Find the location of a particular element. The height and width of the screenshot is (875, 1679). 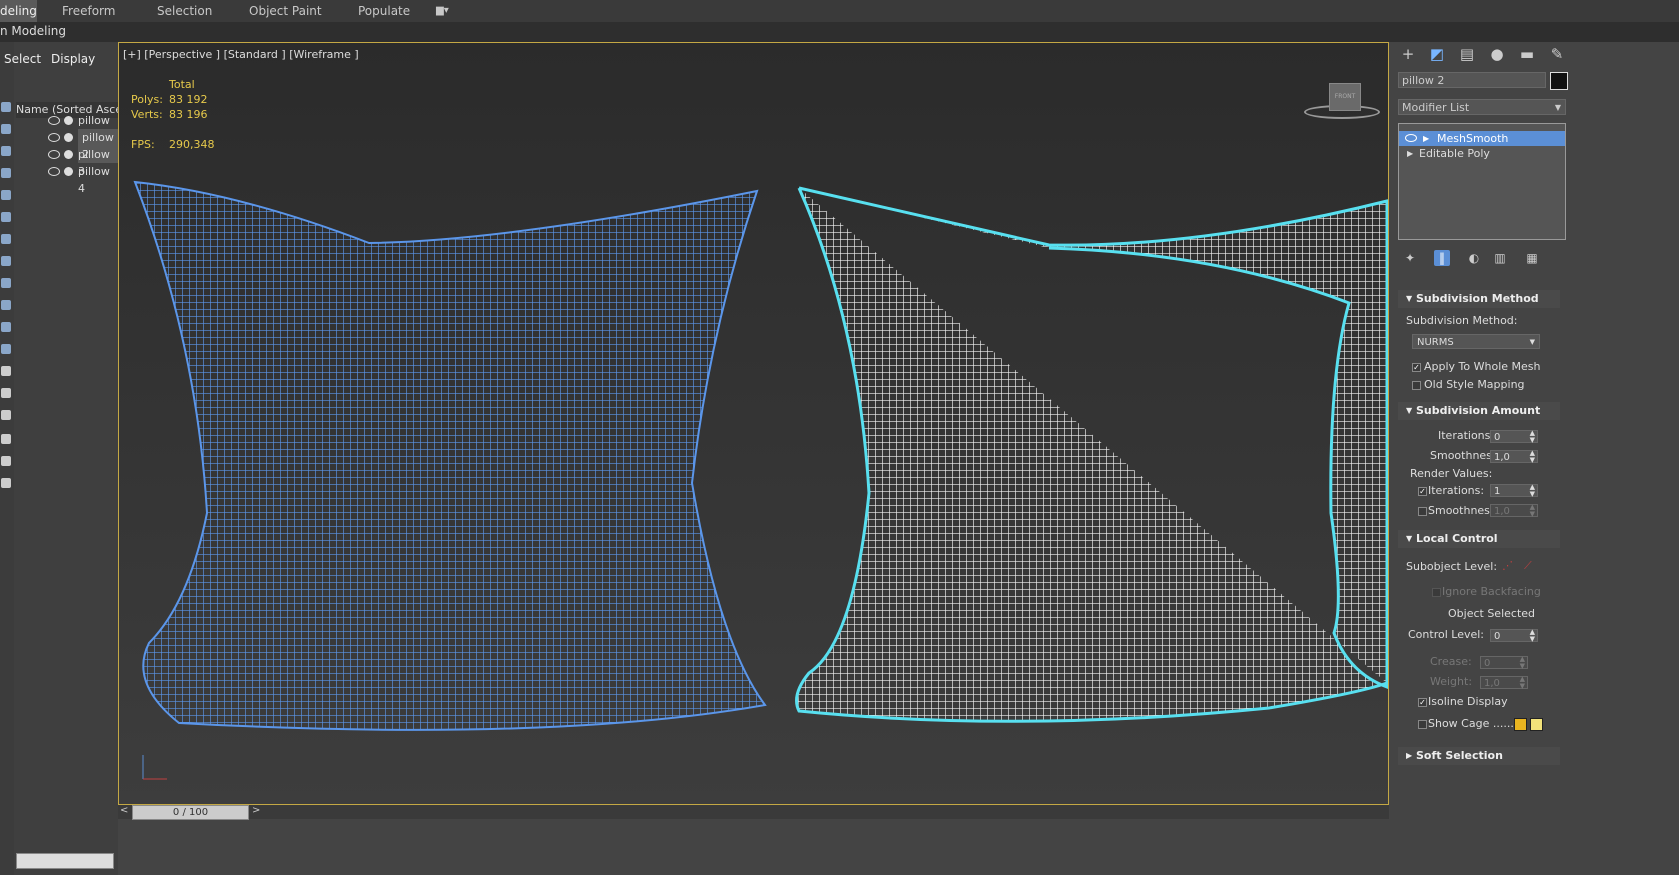

apply-whole-mesh-checkbox: ✓ is located at coordinates (1416, 367).